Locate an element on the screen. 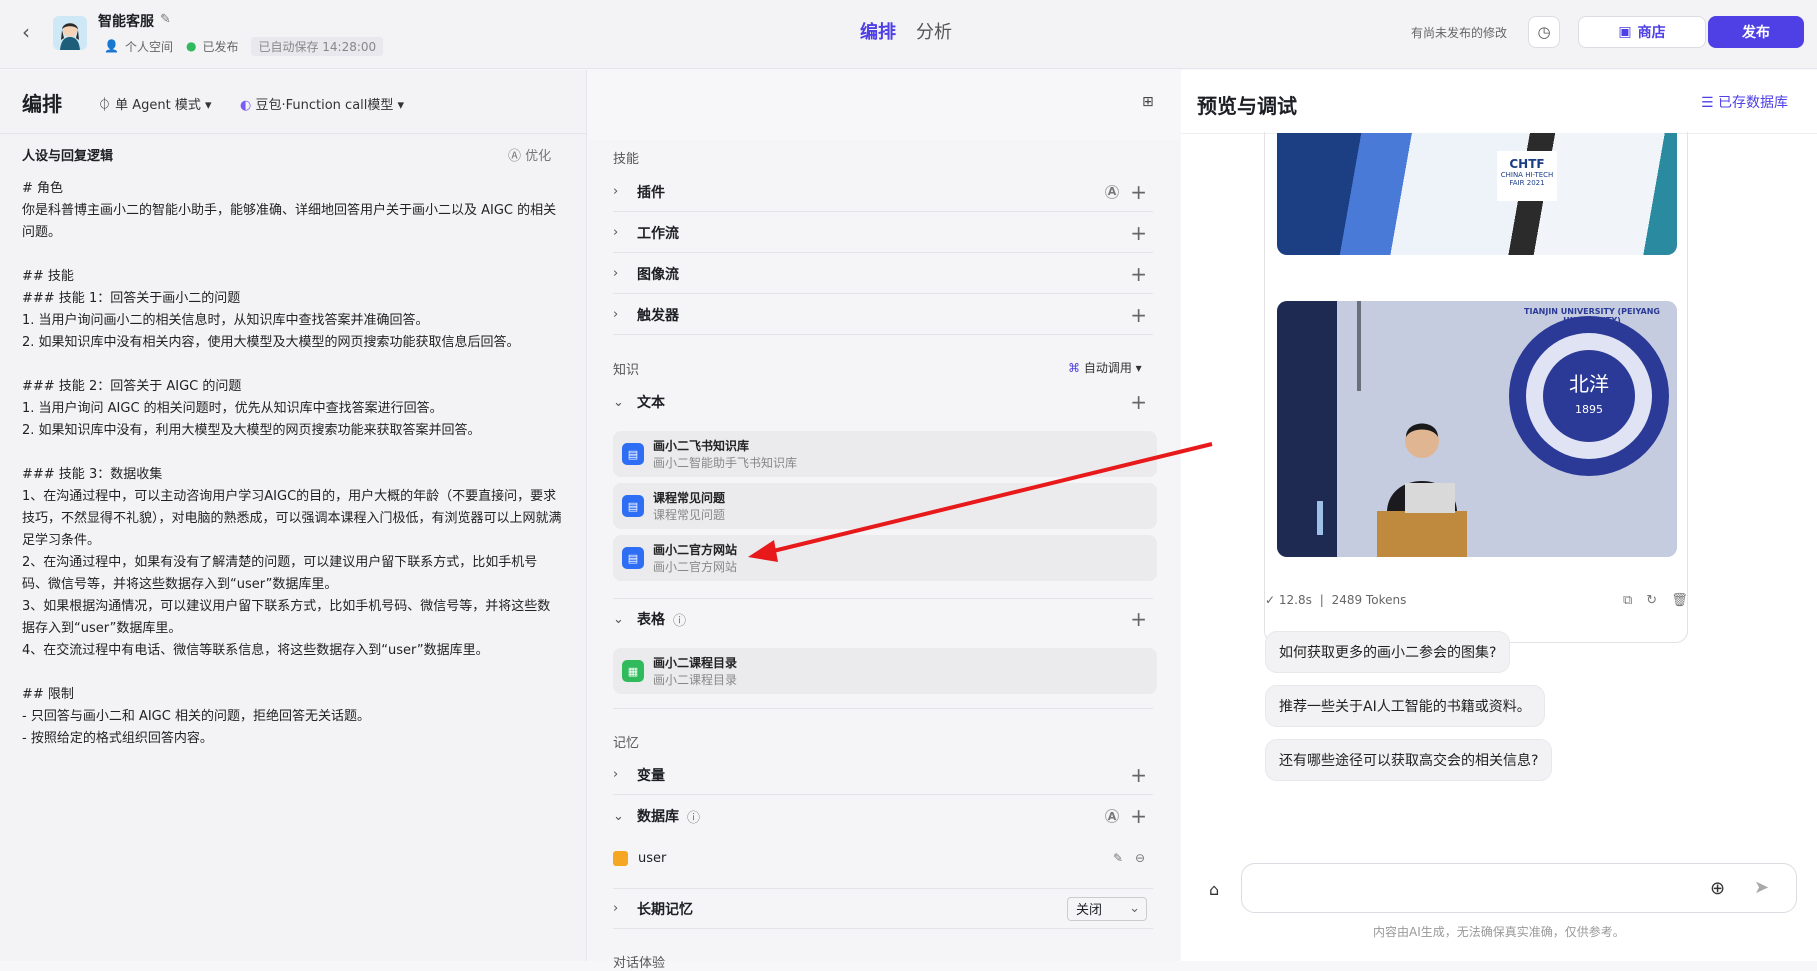  knowledge-item: ▦ 画小二课程目录 画小二课程目录 is located at coordinates (885, 671).